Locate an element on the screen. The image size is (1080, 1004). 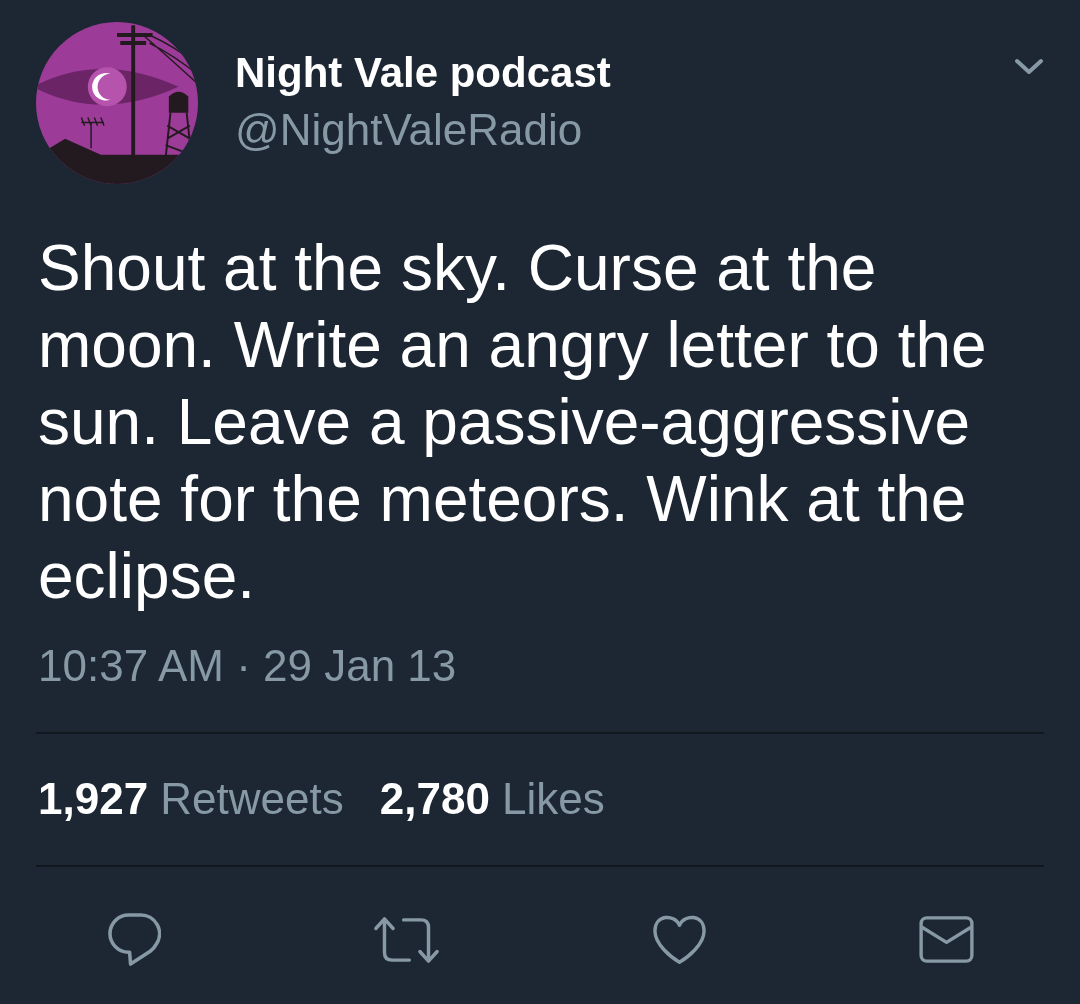
heart-icon is located at coordinates (679, 939).